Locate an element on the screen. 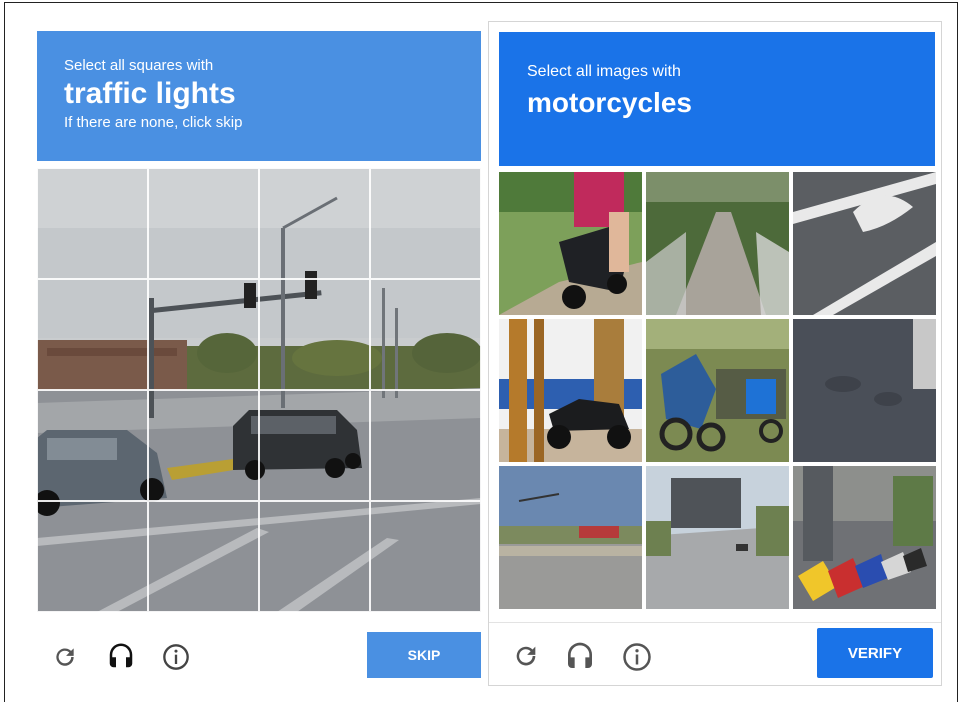  left-instruction: Select all squares with is located at coordinates (139, 65).